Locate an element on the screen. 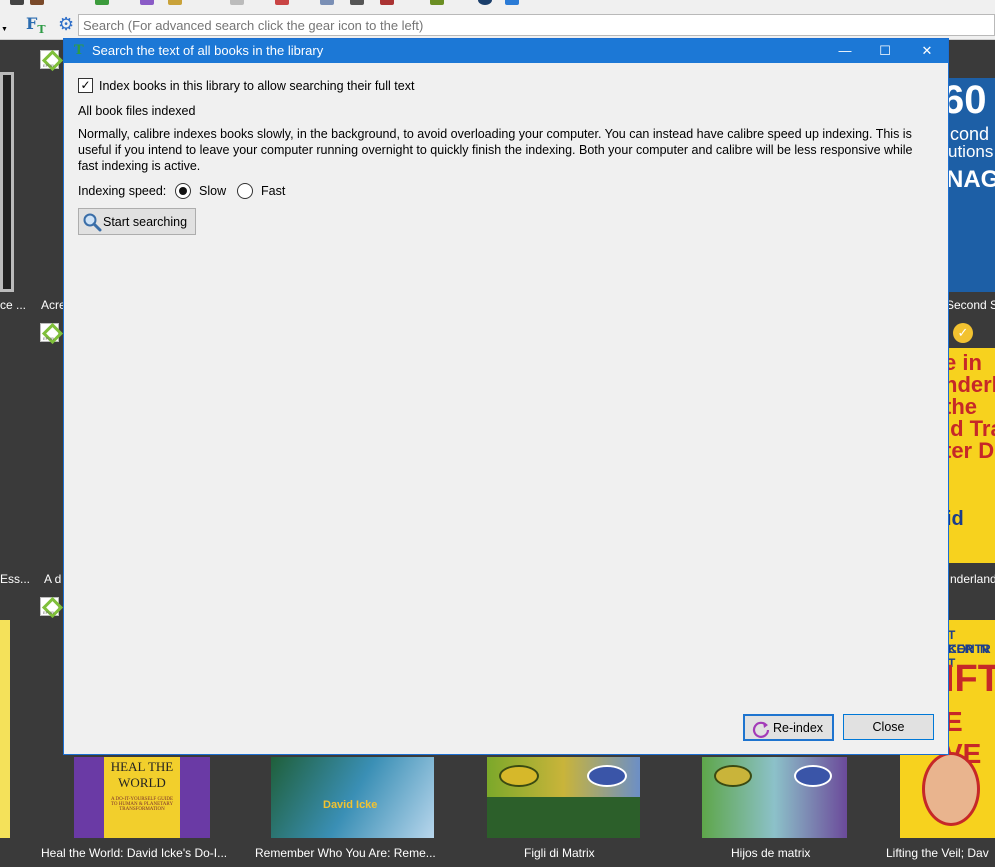 The image size is (995, 867). search-bar: ▼ FT ⚙ is located at coordinates (497, 25).